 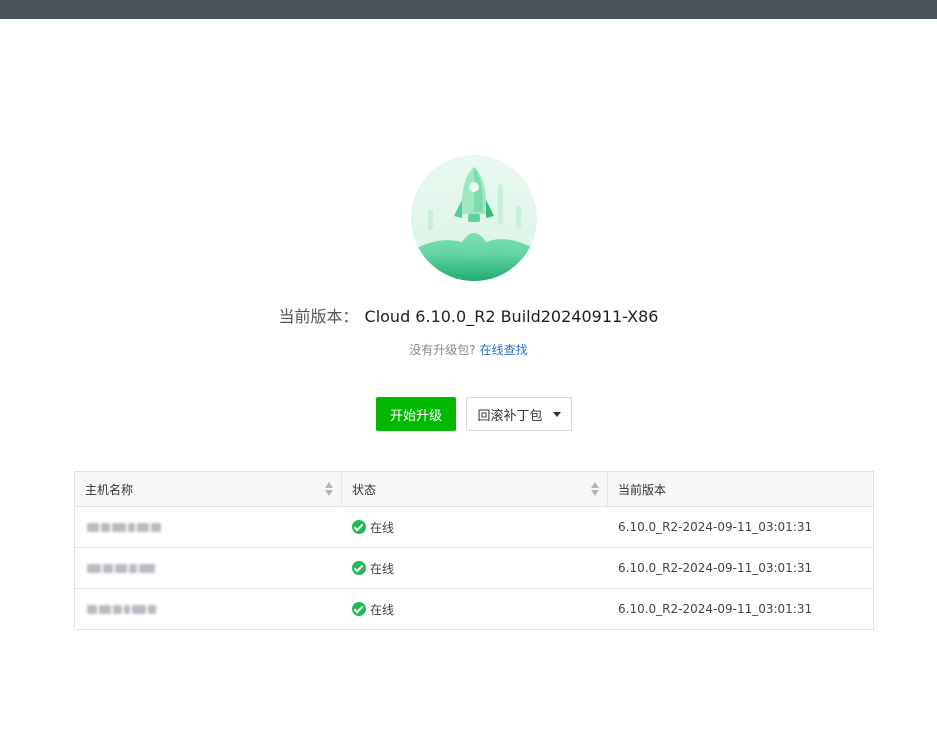 I want to click on rocket-launch-illustration, so click(x=474, y=218).